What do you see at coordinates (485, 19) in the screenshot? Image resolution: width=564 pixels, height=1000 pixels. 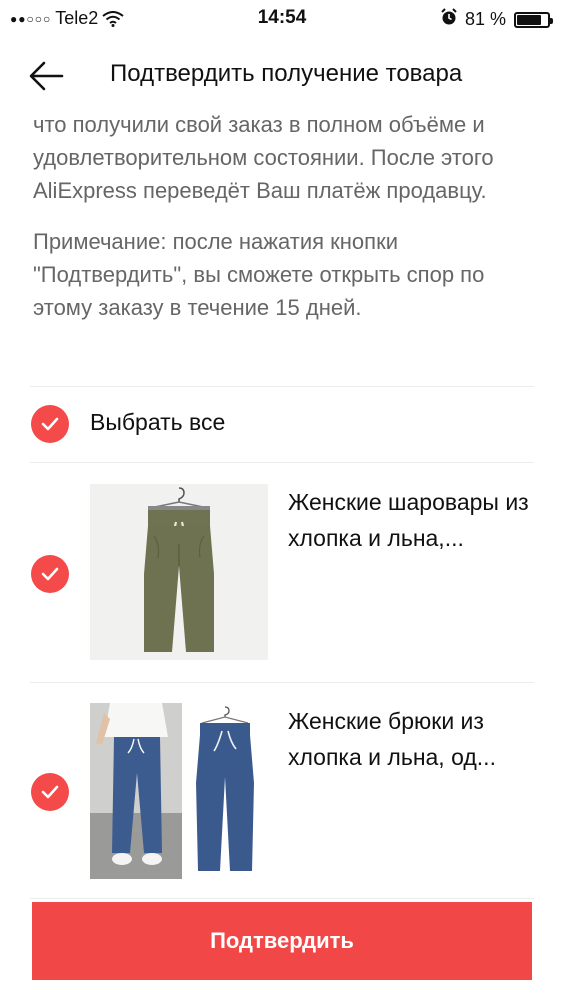 I see `battery-percent: 81 %` at bounding box center [485, 19].